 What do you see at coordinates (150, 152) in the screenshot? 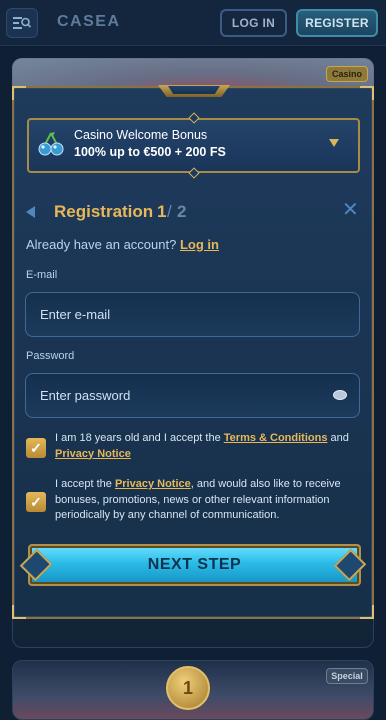
I see `bonus-offer: 100% up to €500 + 200 FS` at bounding box center [150, 152].